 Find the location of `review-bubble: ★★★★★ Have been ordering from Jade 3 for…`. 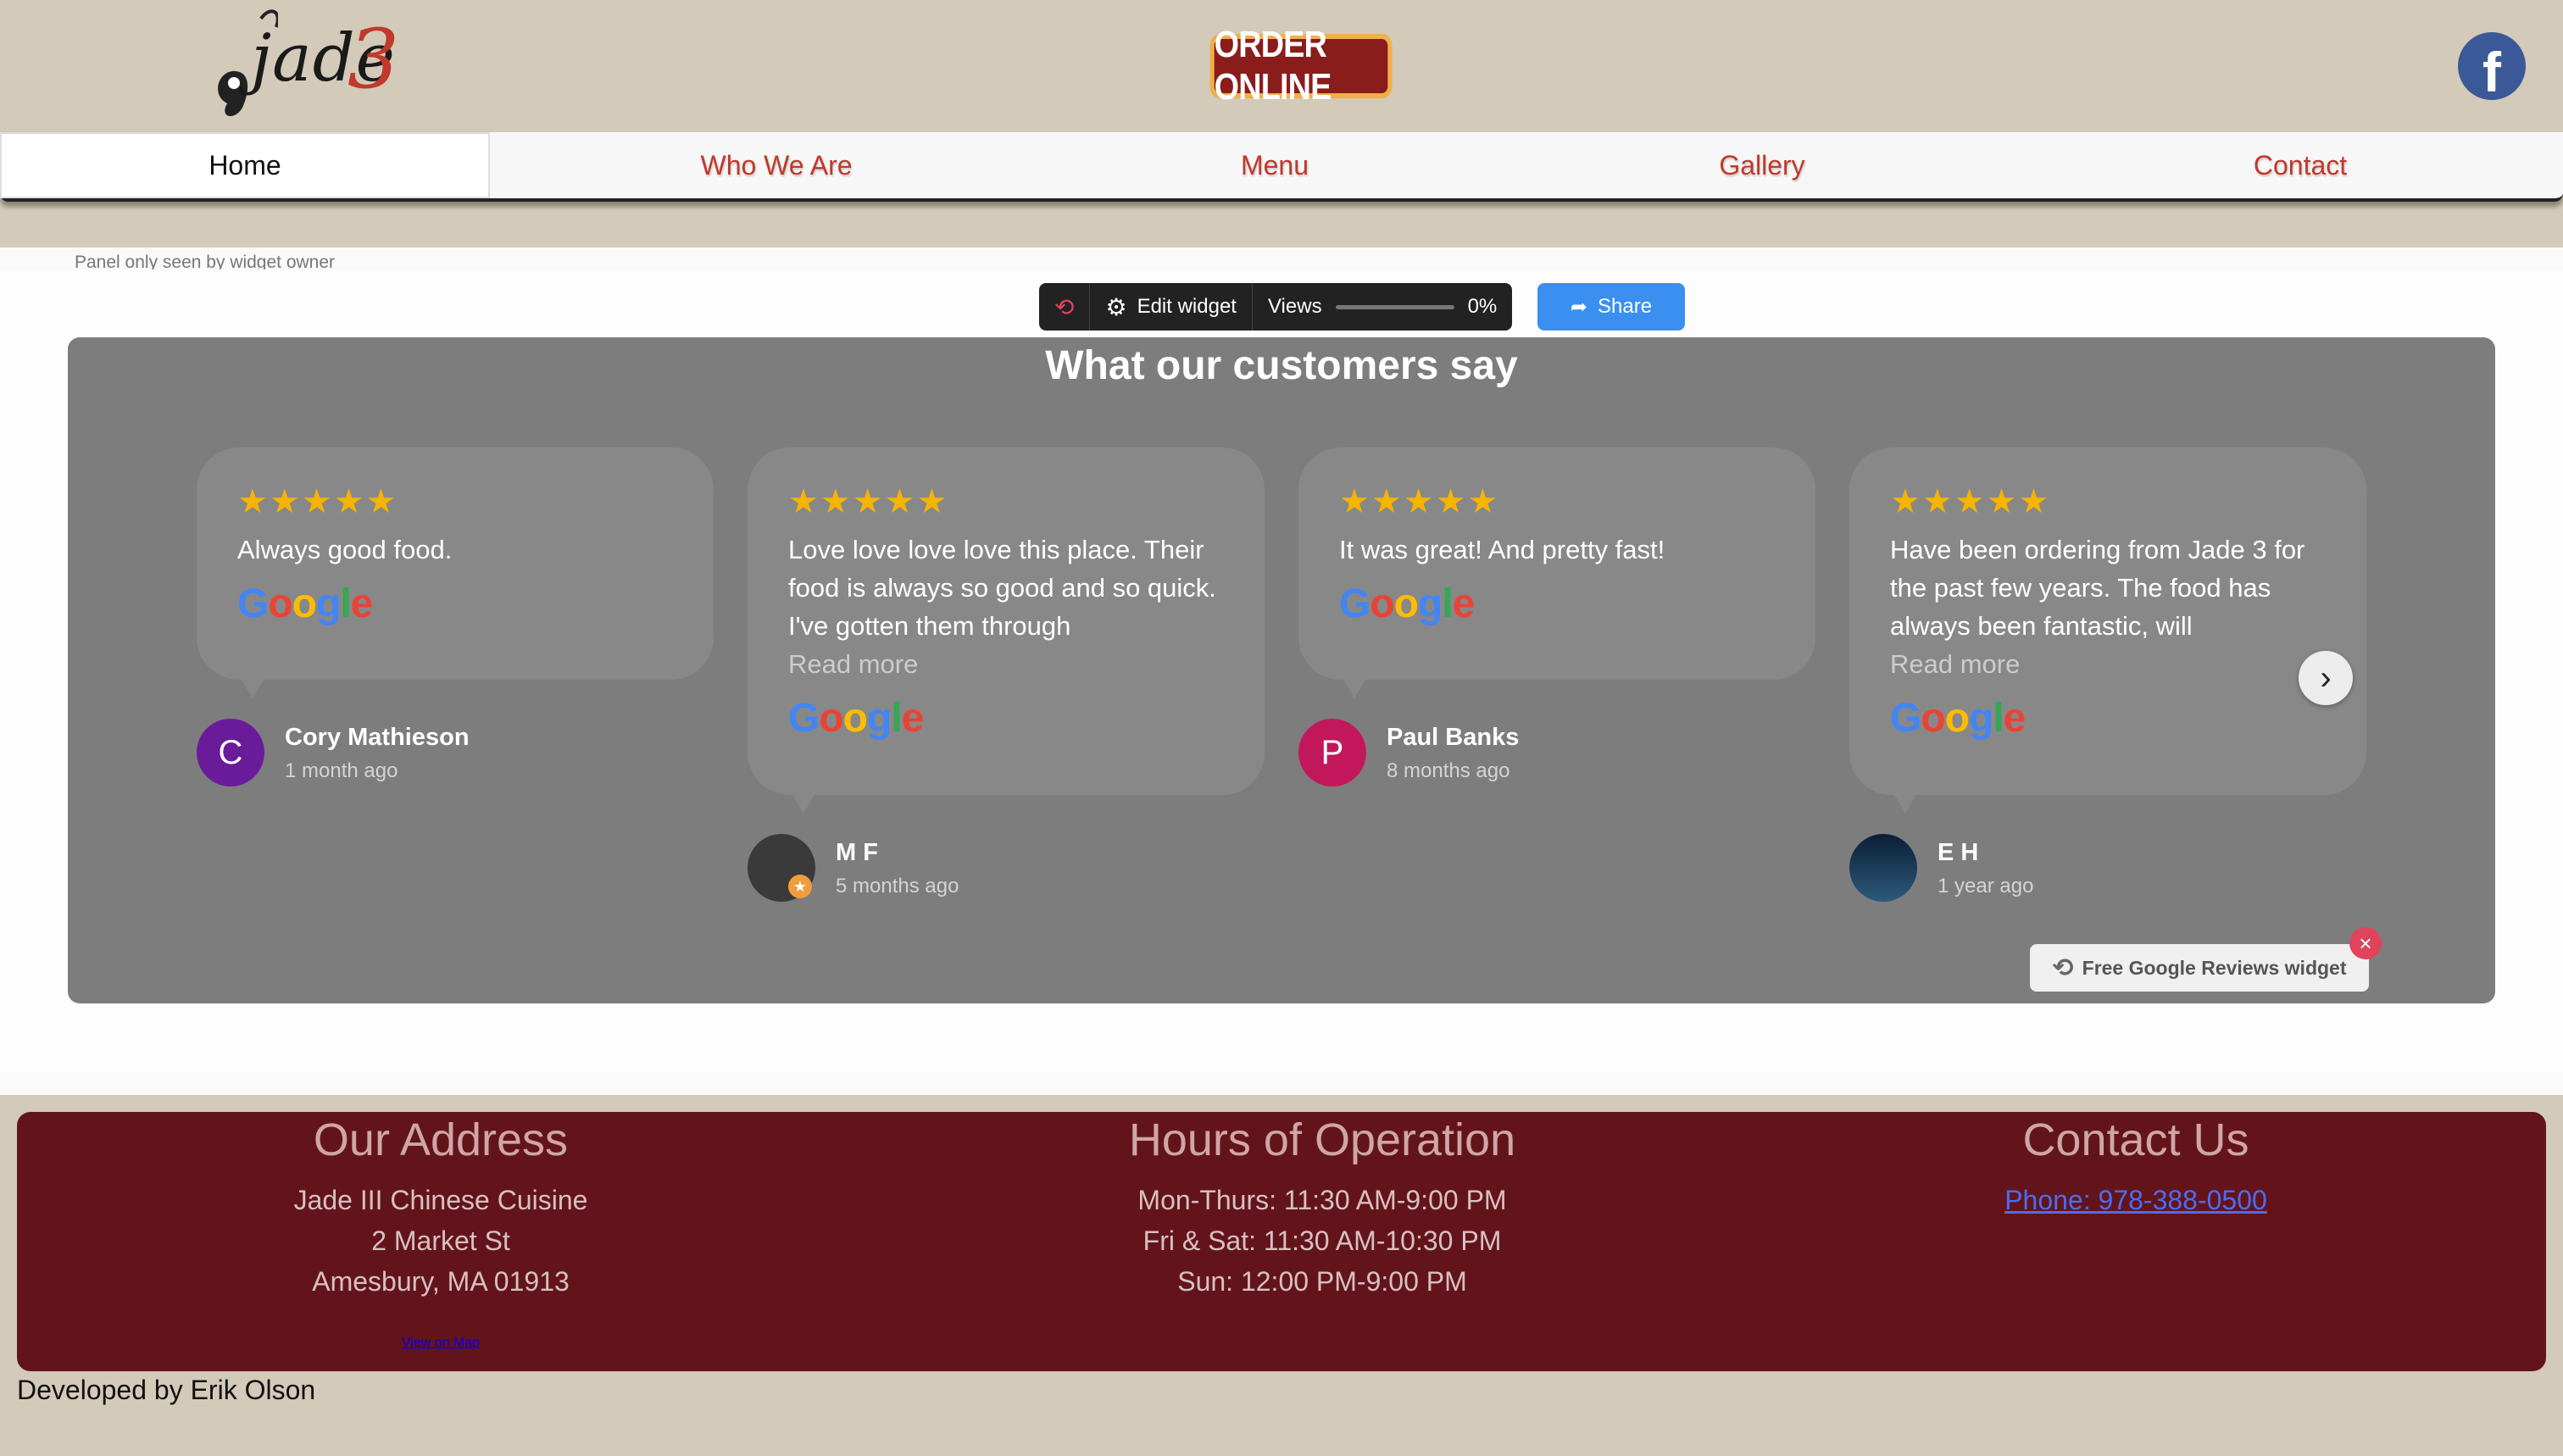

review-bubble: ★★★★★ Have been ordering from Jade 3 for… is located at coordinates (2107, 630).